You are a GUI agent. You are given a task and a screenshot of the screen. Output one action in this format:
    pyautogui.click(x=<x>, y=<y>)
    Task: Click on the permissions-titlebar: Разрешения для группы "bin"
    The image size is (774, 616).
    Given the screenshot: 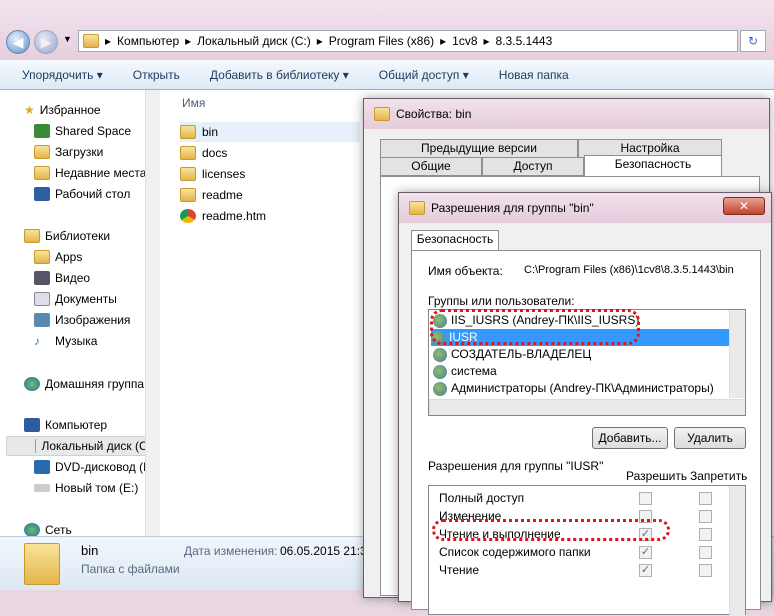 What is the action you would take?
    pyautogui.click(x=585, y=208)
    